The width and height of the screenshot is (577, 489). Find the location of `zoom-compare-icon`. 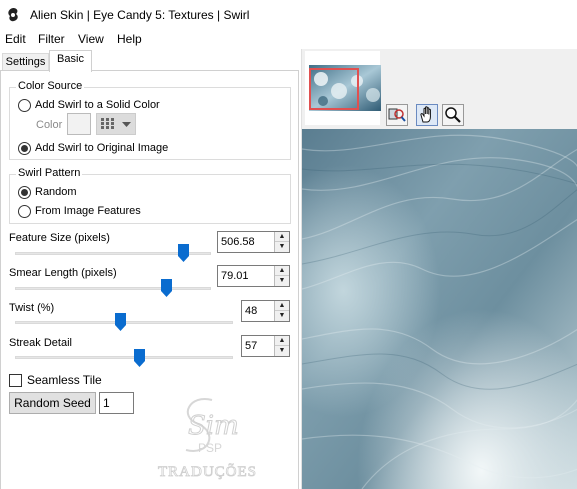

zoom-compare-icon is located at coordinates (397, 115).